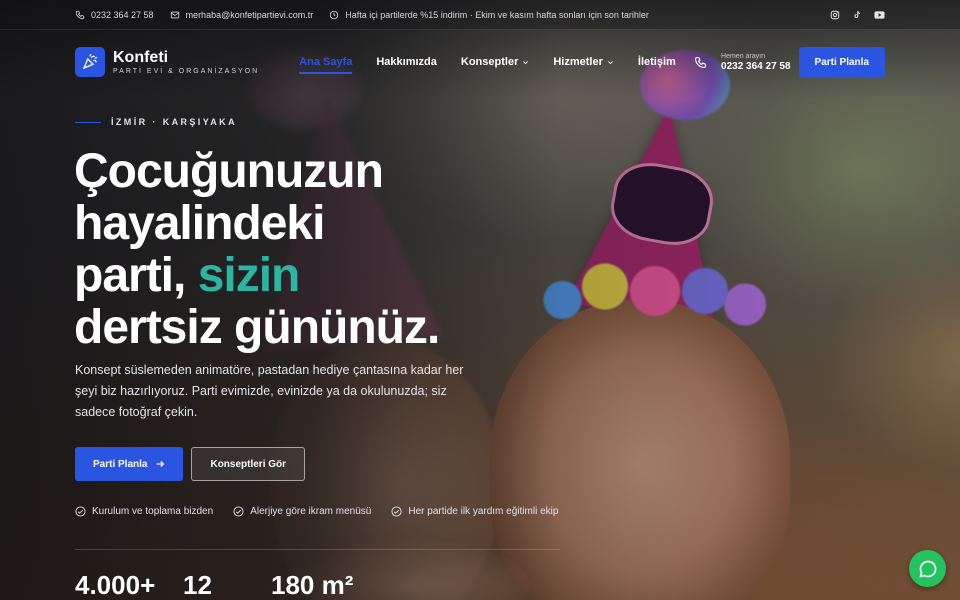 This screenshot has height=600, width=960. What do you see at coordinates (174, 14) in the screenshot?
I see `mail-icon` at bounding box center [174, 14].